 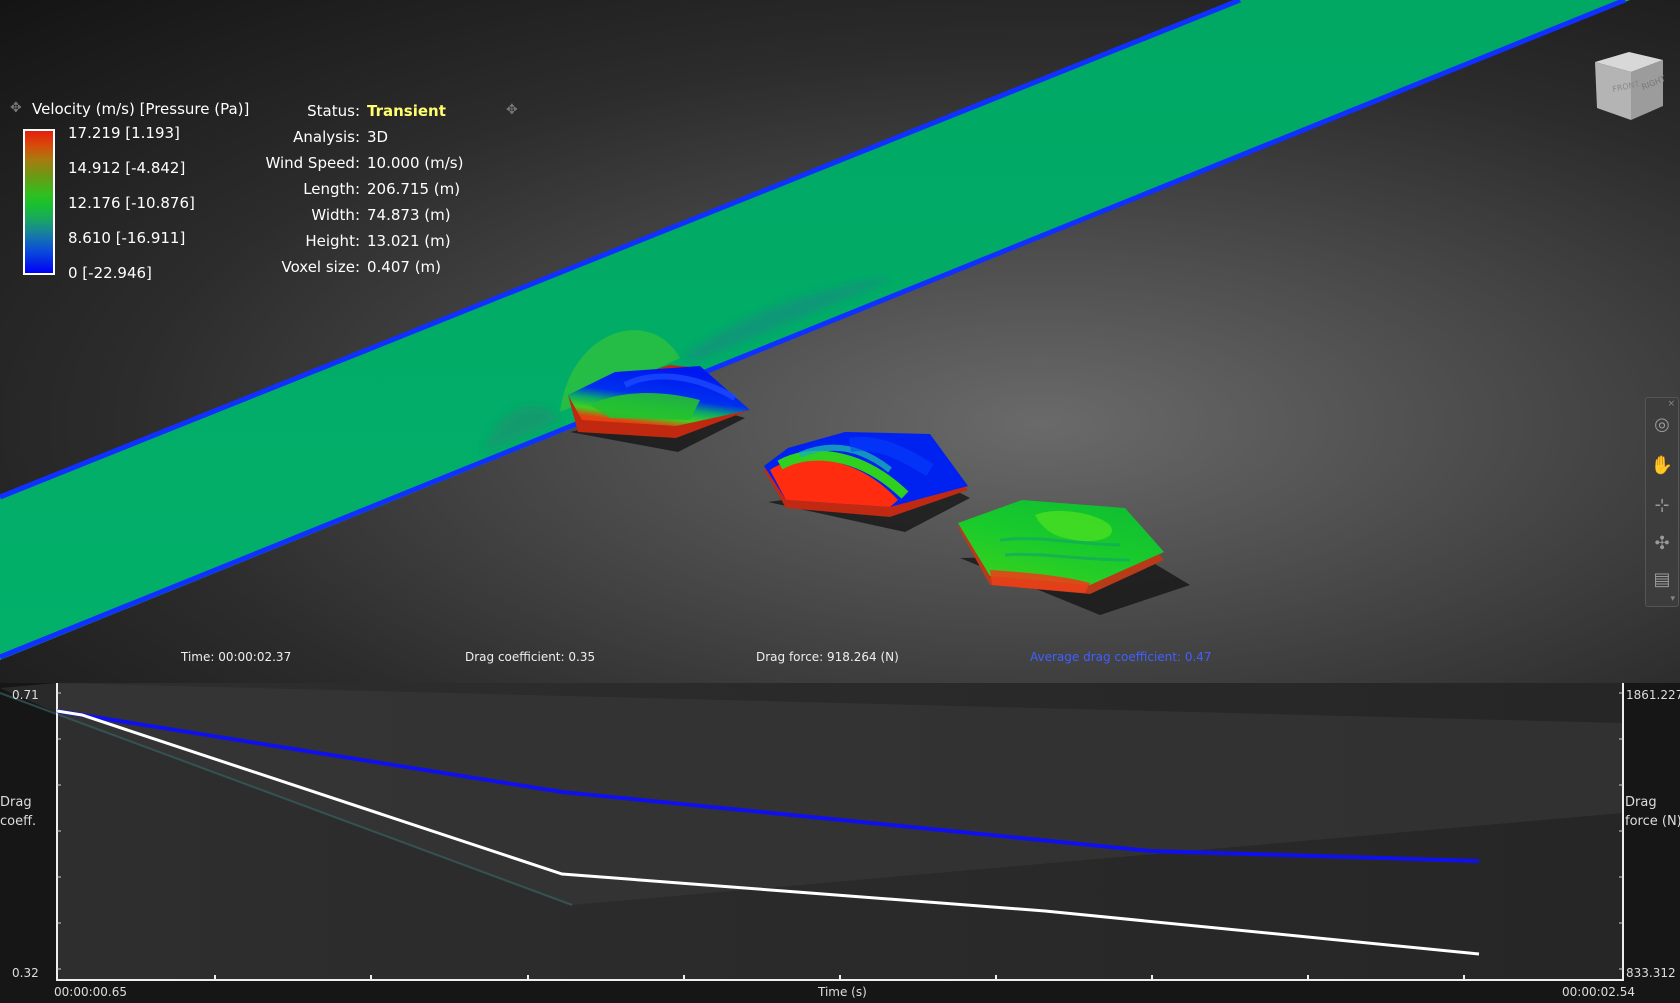 What do you see at coordinates (320, 267) in the screenshot?
I see `voxel-size-label: Voxel size:` at bounding box center [320, 267].